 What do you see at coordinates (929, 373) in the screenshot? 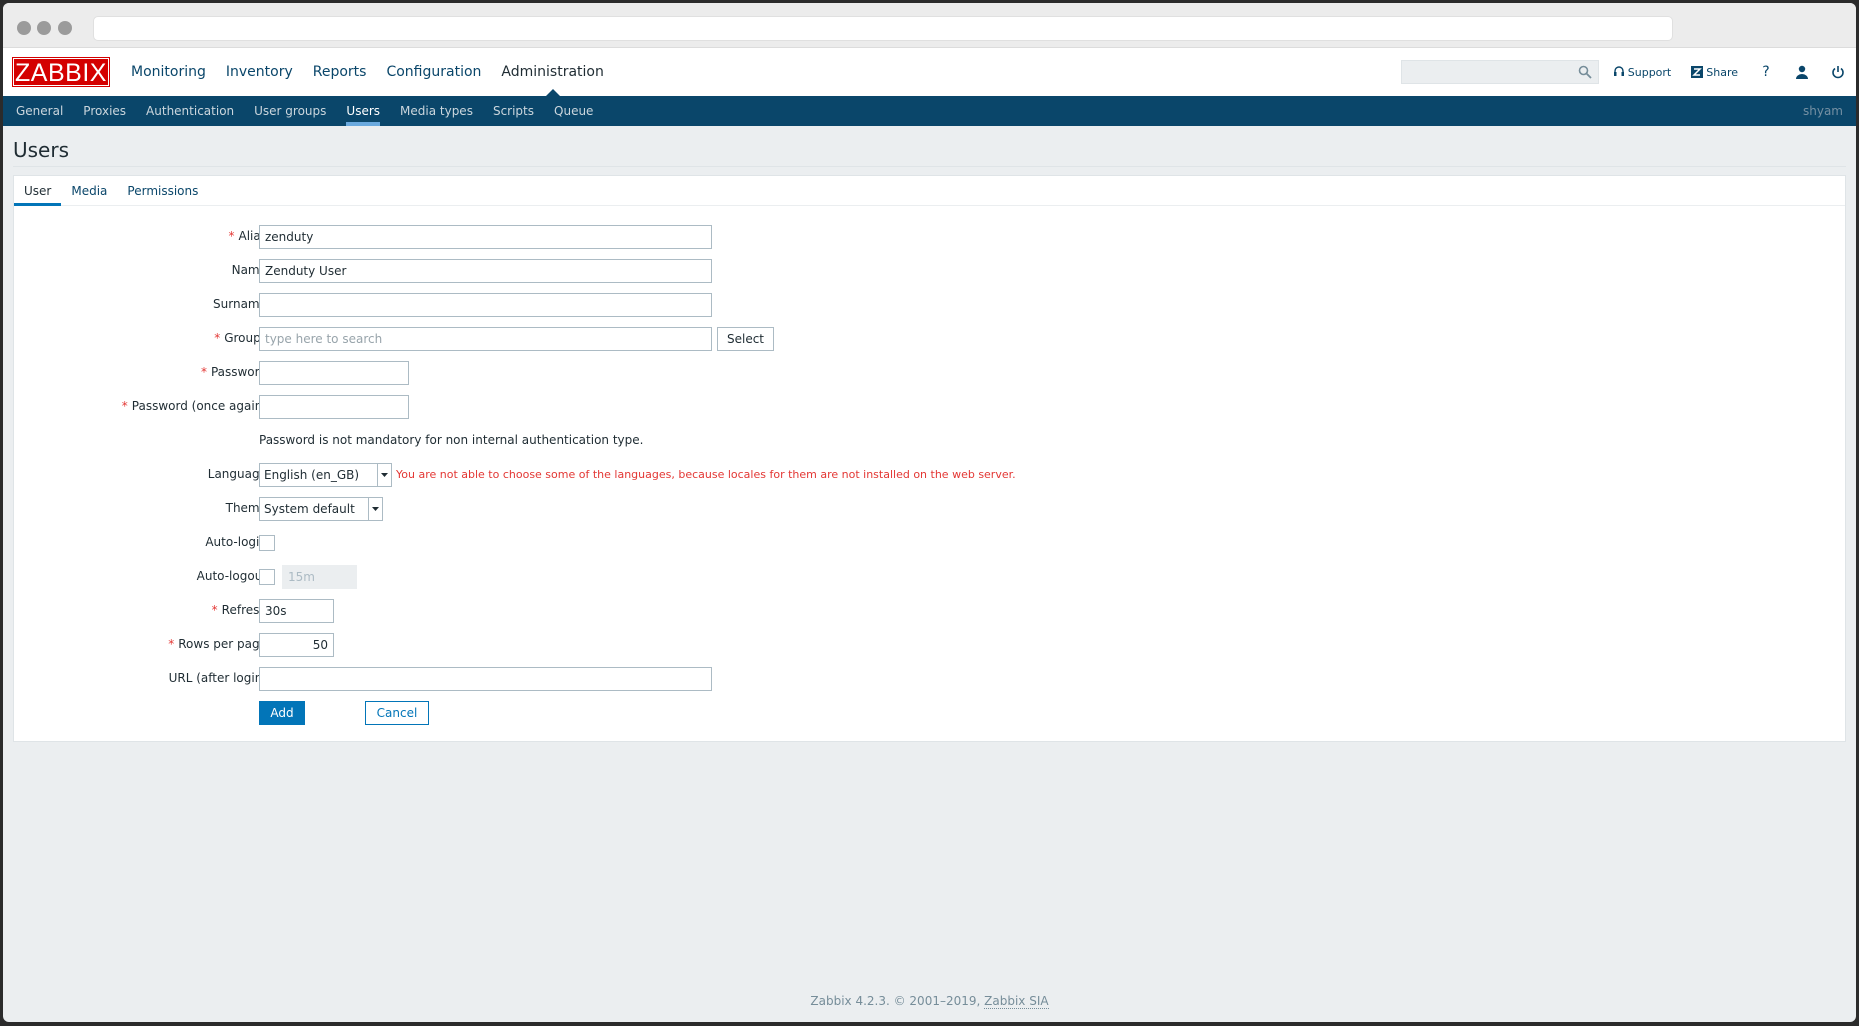
I see `password-row: * Password` at bounding box center [929, 373].